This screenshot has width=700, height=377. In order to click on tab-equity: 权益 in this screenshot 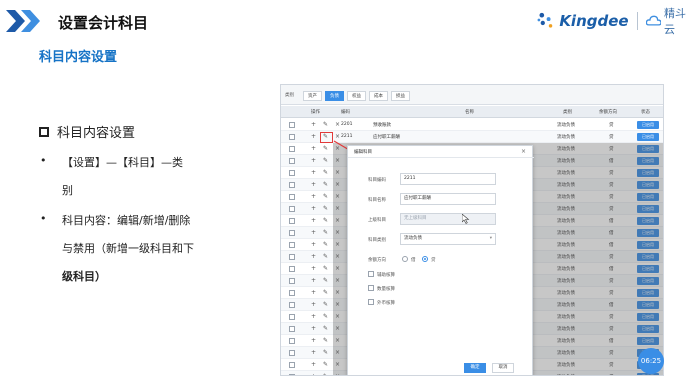, I will do `click(356, 96)`.